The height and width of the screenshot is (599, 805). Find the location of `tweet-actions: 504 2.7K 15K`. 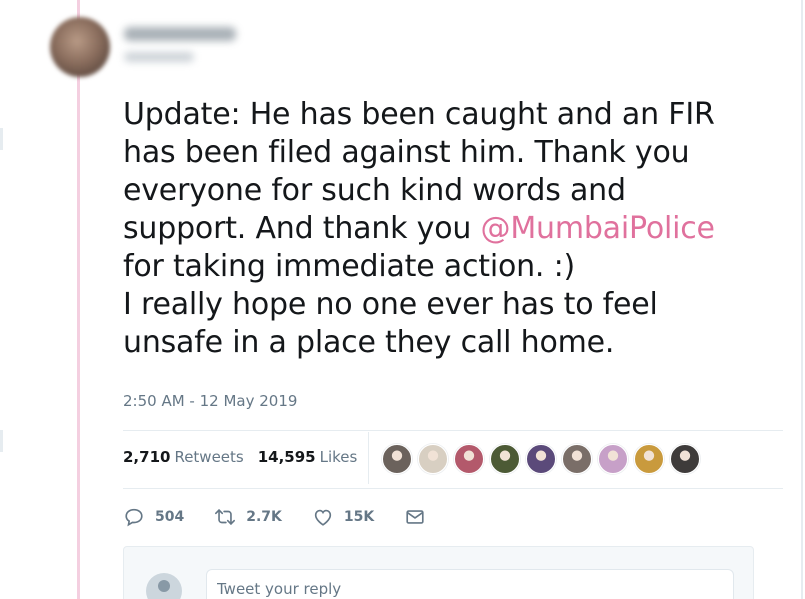

tweet-actions: 504 2.7K 15K is located at coordinates (294, 517).